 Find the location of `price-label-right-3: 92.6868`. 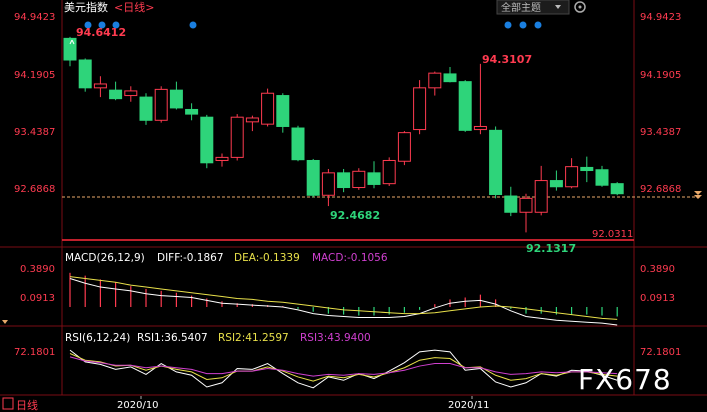

price-label-right-3: 92.6868 is located at coordinates (660, 189).